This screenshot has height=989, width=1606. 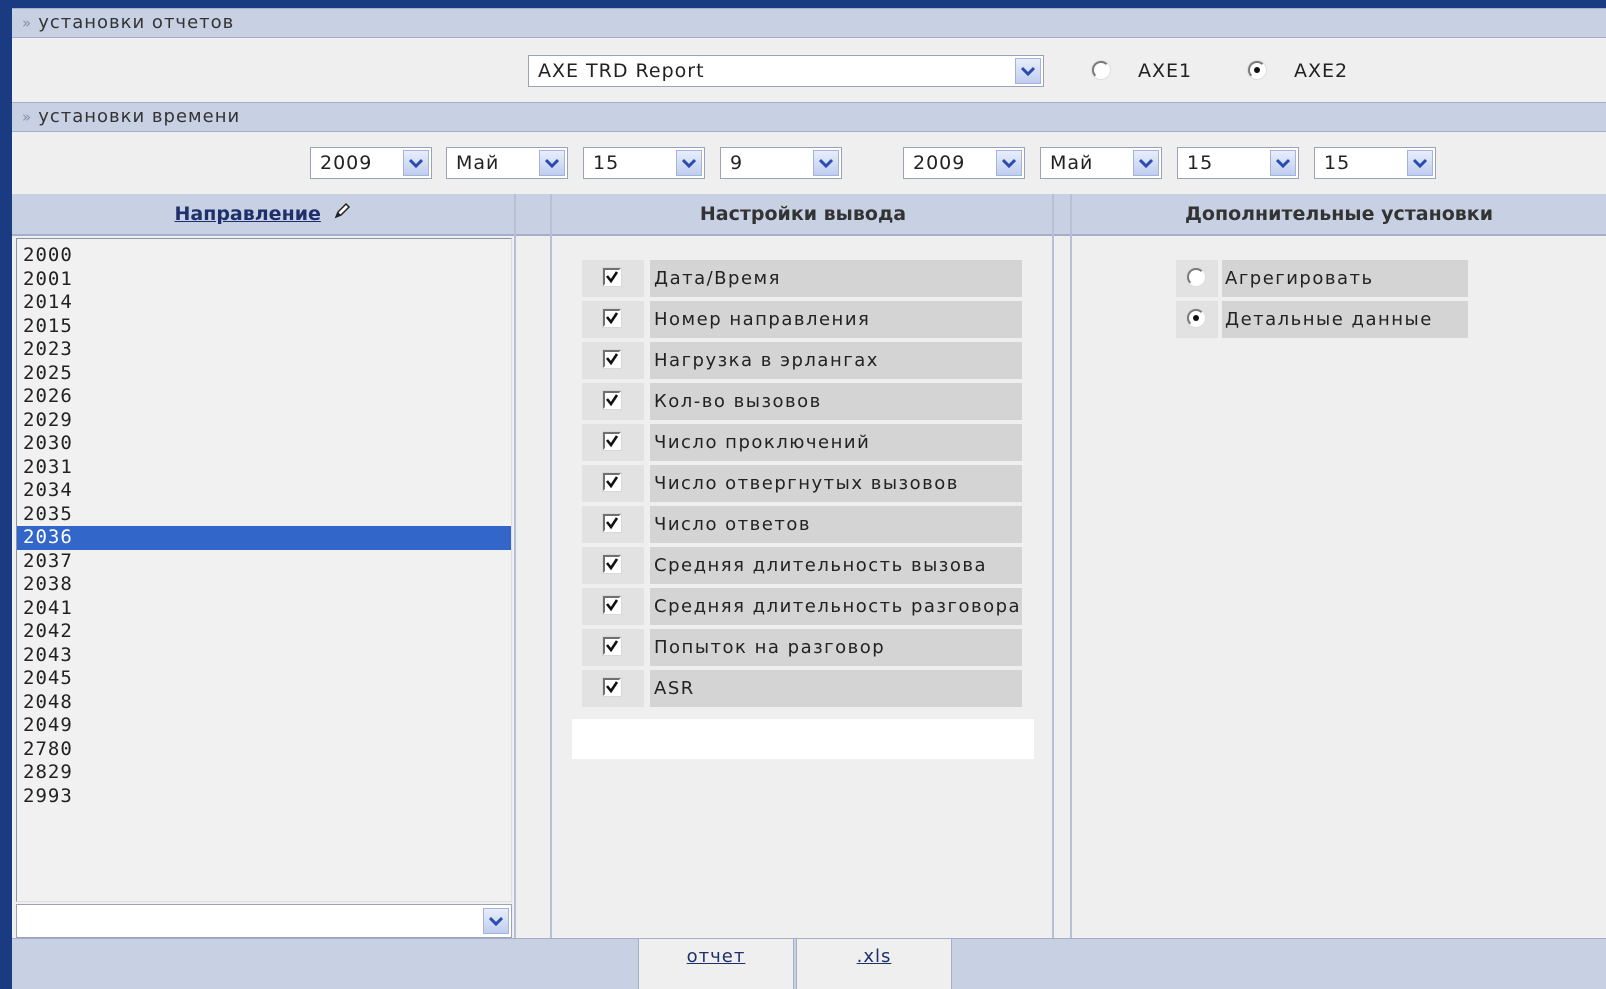 What do you see at coordinates (139, 116) in the screenshot?
I see `time-settings-title: установки времени` at bounding box center [139, 116].